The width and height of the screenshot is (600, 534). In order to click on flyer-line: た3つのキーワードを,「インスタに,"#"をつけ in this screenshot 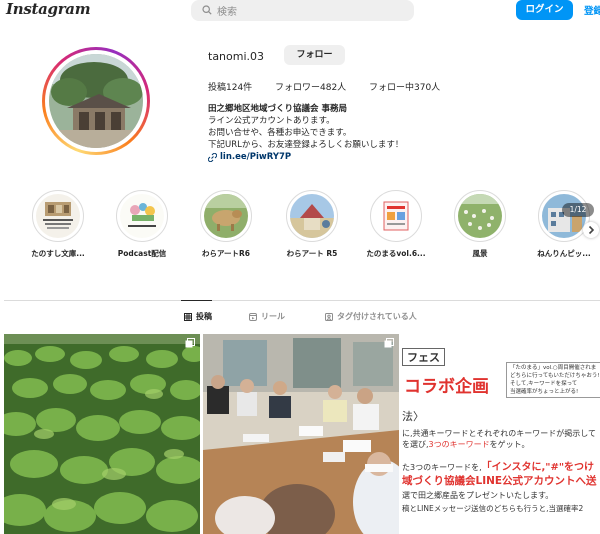, I will do `click(498, 467)`.